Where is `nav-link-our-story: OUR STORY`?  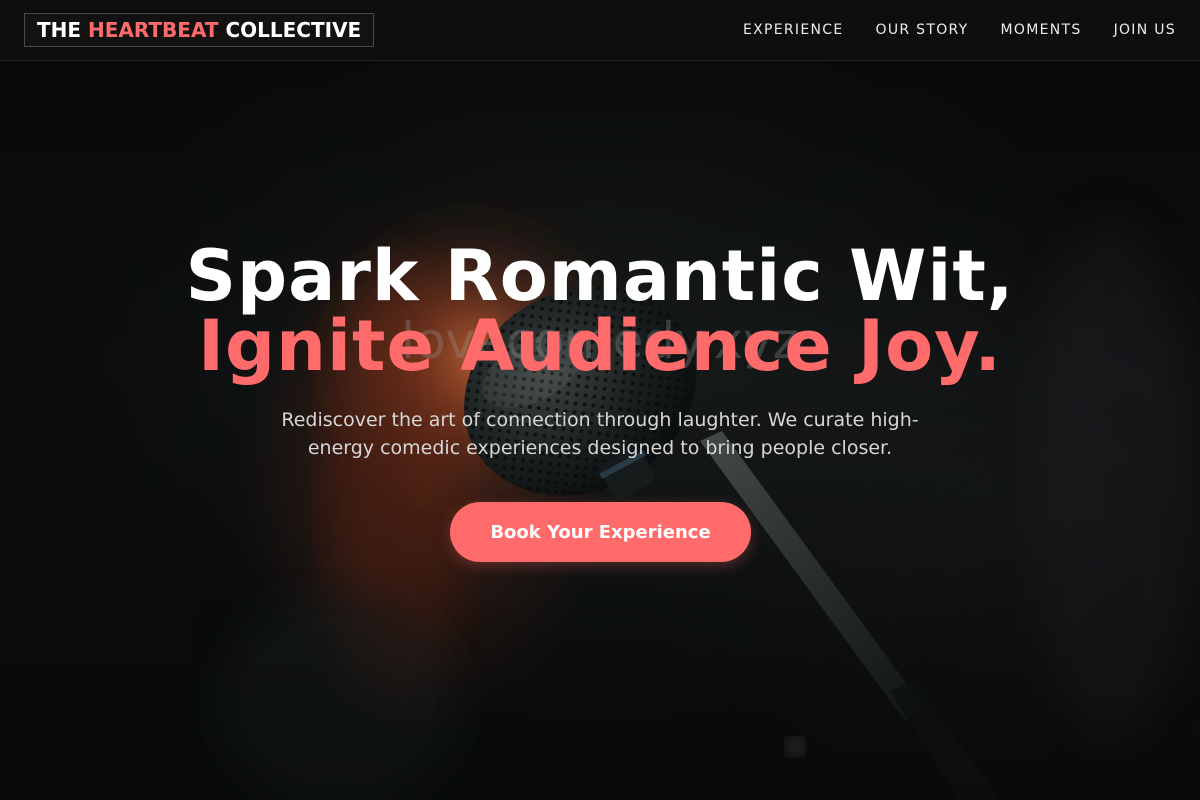
nav-link-our-story: OUR STORY is located at coordinates (922, 30).